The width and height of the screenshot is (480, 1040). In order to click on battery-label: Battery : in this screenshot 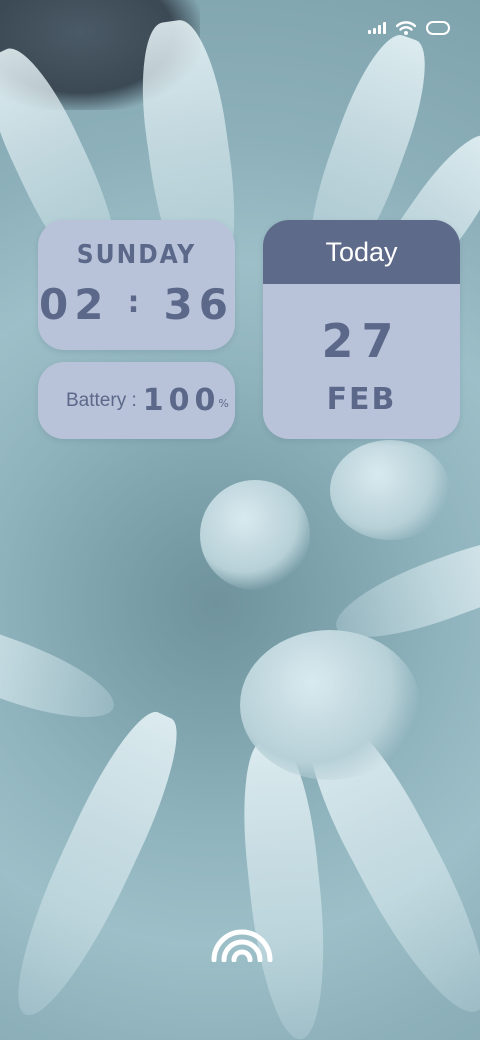, I will do `click(101, 400)`.